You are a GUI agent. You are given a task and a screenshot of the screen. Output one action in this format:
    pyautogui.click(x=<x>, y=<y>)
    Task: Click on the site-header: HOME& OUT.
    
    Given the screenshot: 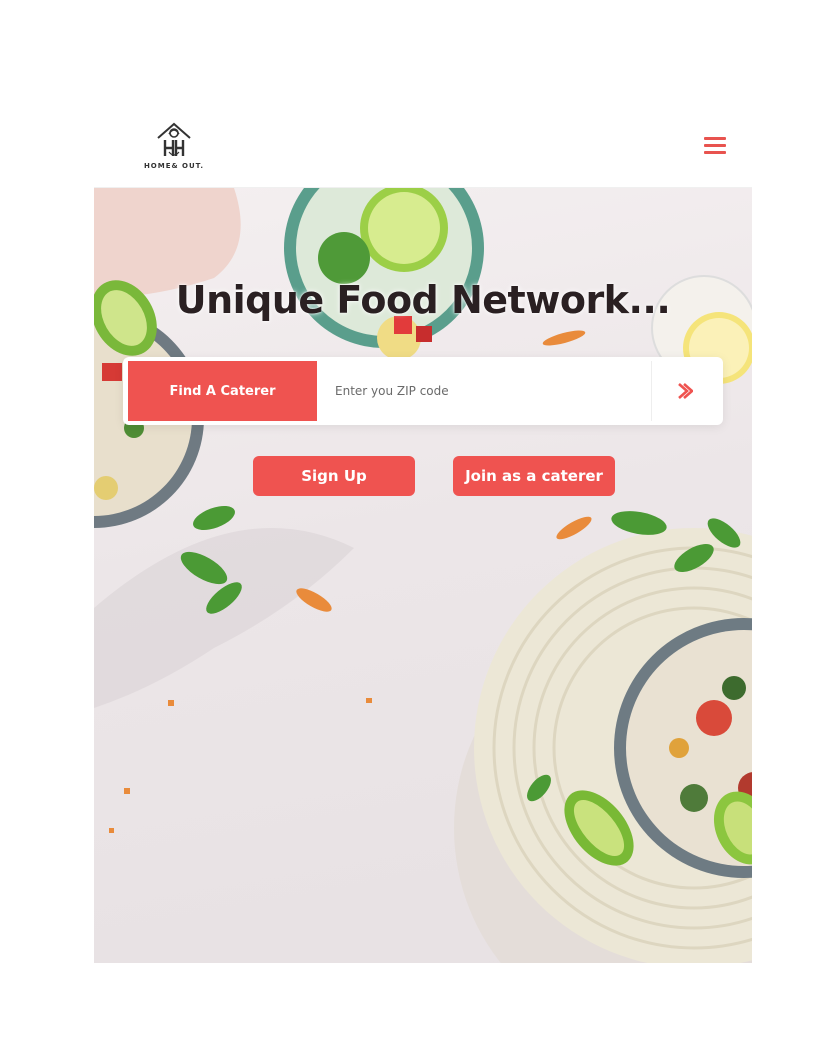 What is the action you would take?
    pyautogui.click(x=423, y=149)
    